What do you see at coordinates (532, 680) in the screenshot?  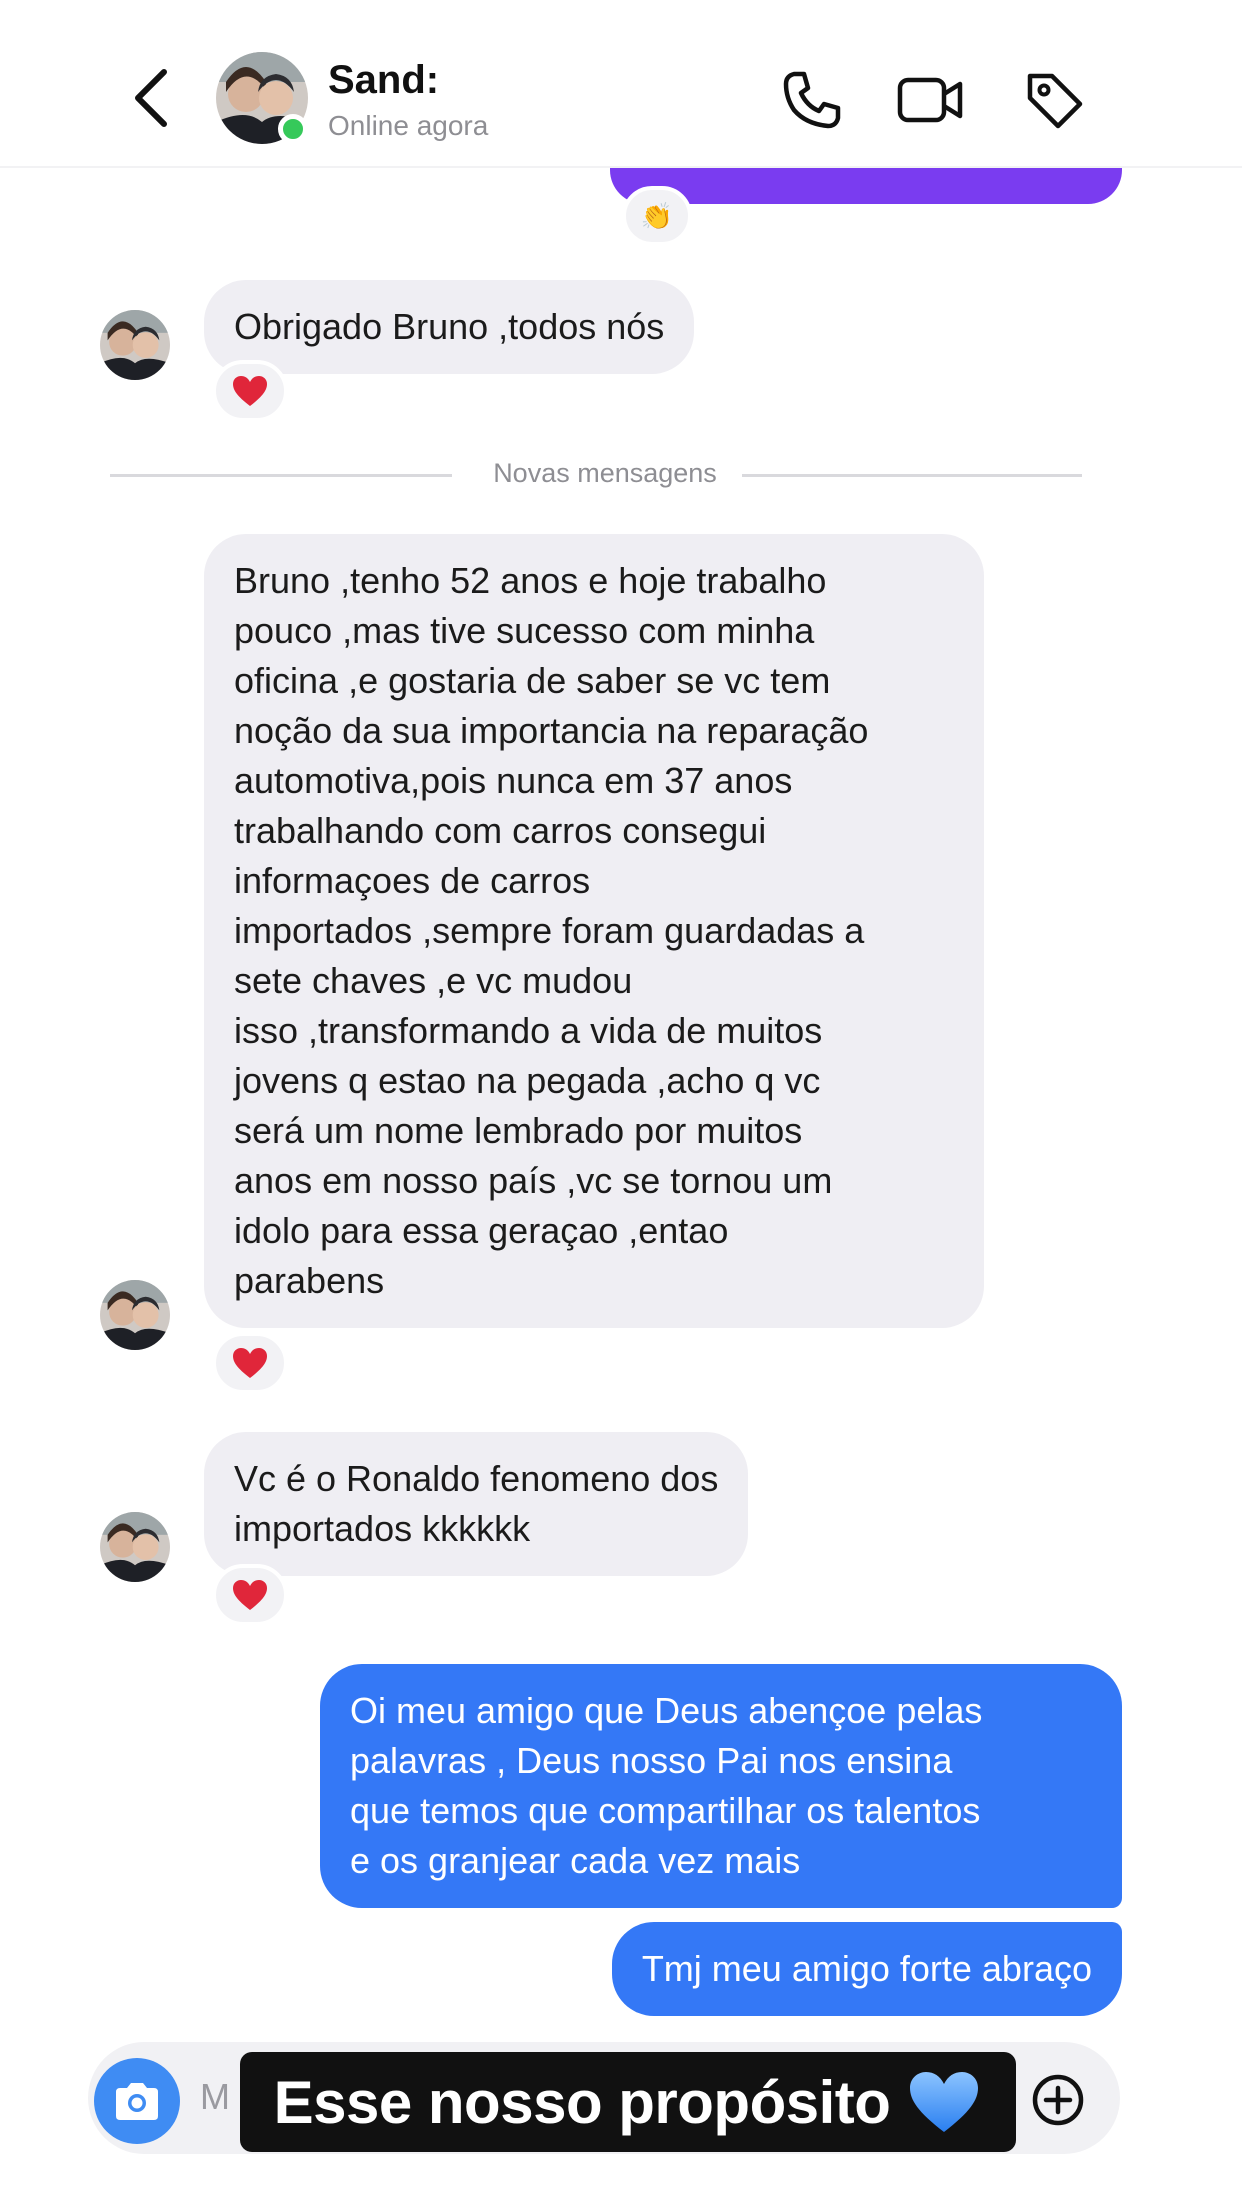 I see `message-line: oficina ,e gostaria de saber se vc tem` at bounding box center [532, 680].